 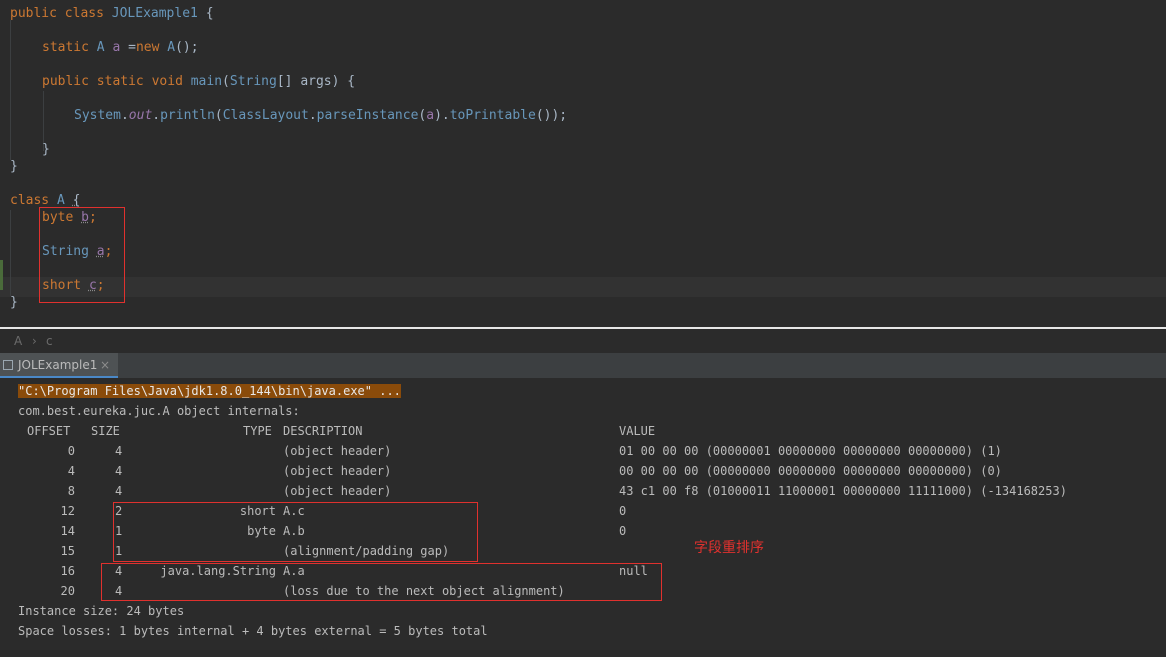 What do you see at coordinates (112, 14) in the screenshot?
I see `code-line-1: public class JOLExample1 {` at bounding box center [112, 14].